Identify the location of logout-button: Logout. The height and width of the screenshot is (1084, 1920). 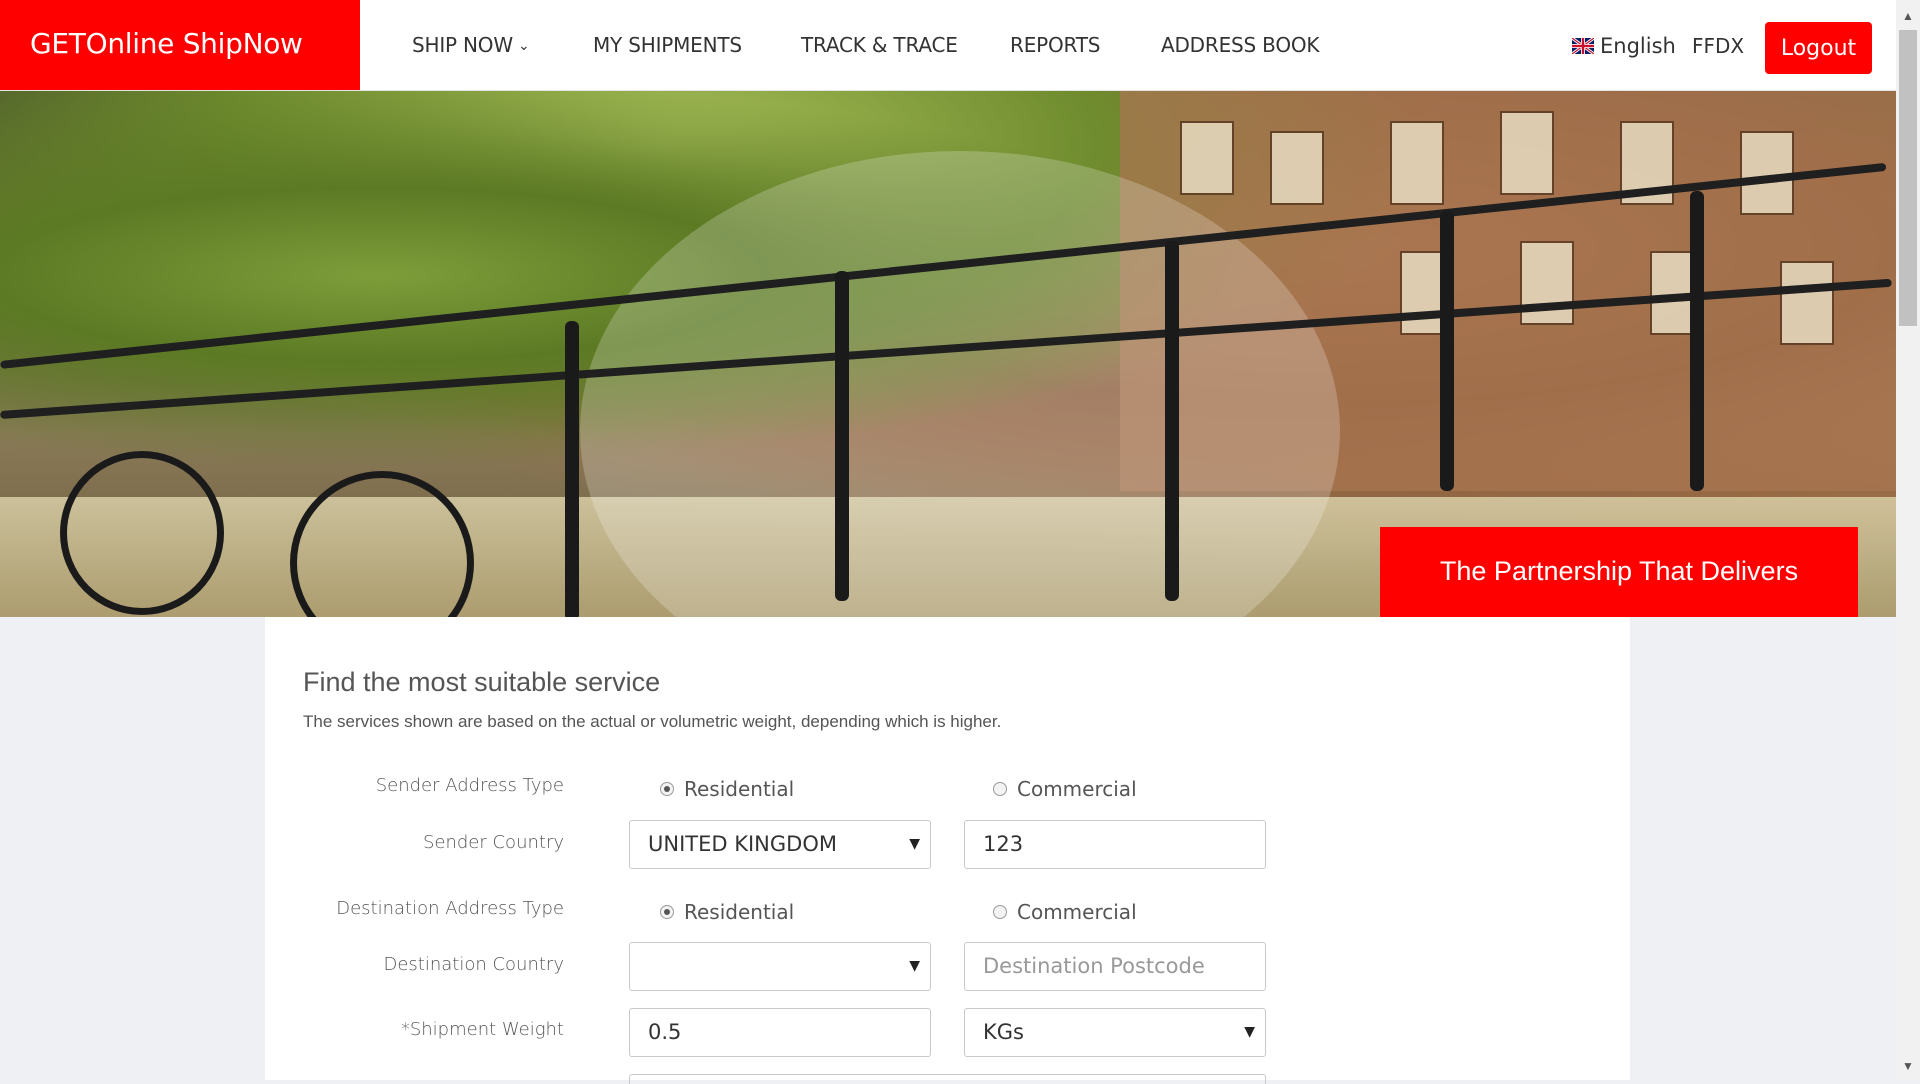
(1818, 48).